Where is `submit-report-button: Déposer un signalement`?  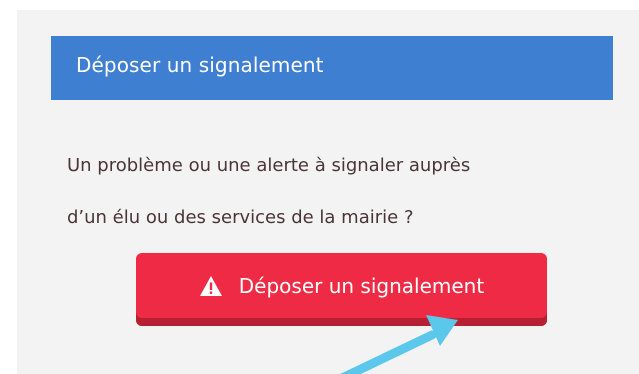
submit-report-button: Déposer un signalement is located at coordinates (341, 289).